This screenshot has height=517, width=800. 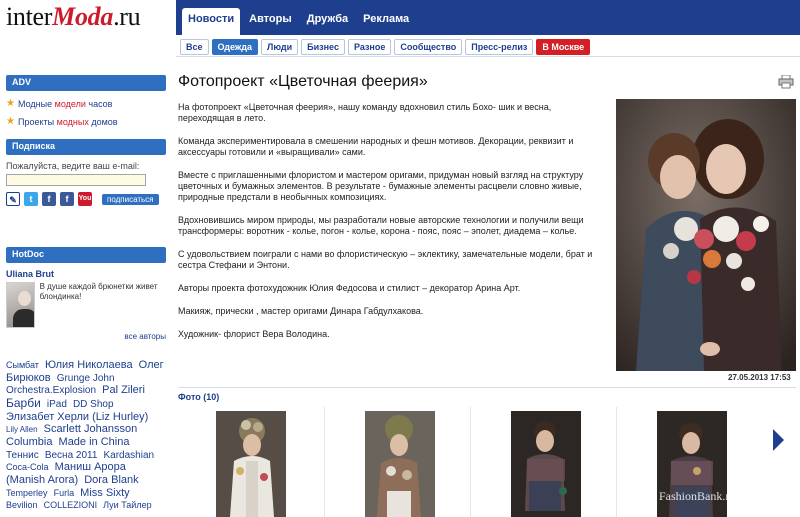 What do you see at coordinates (20, 305) in the screenshot?
I see `author-avatar` at bounding box center [20, 305].